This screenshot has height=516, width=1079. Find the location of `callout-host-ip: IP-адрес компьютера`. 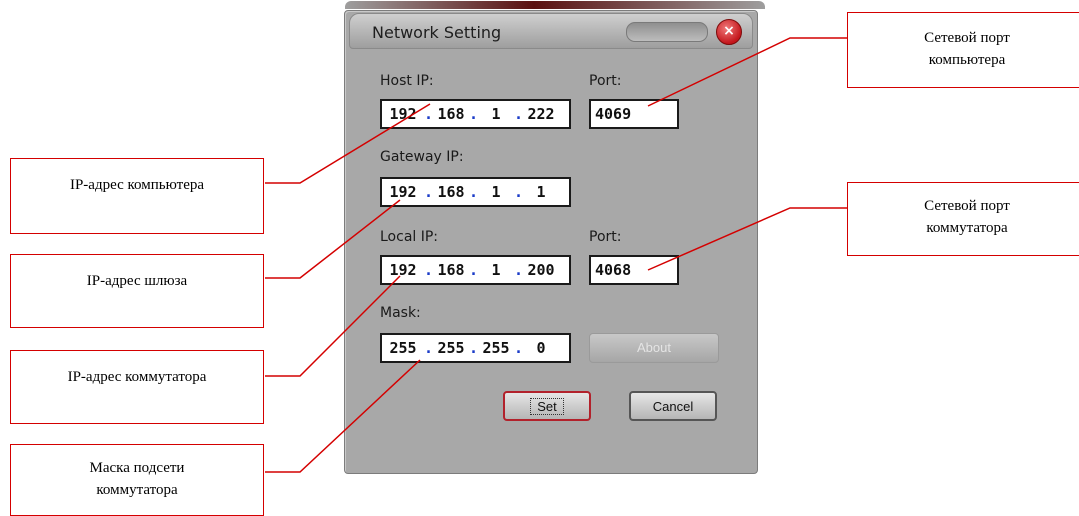

callout-host-ip: IP-адрес компьютера is located at coordinates (137, 196).